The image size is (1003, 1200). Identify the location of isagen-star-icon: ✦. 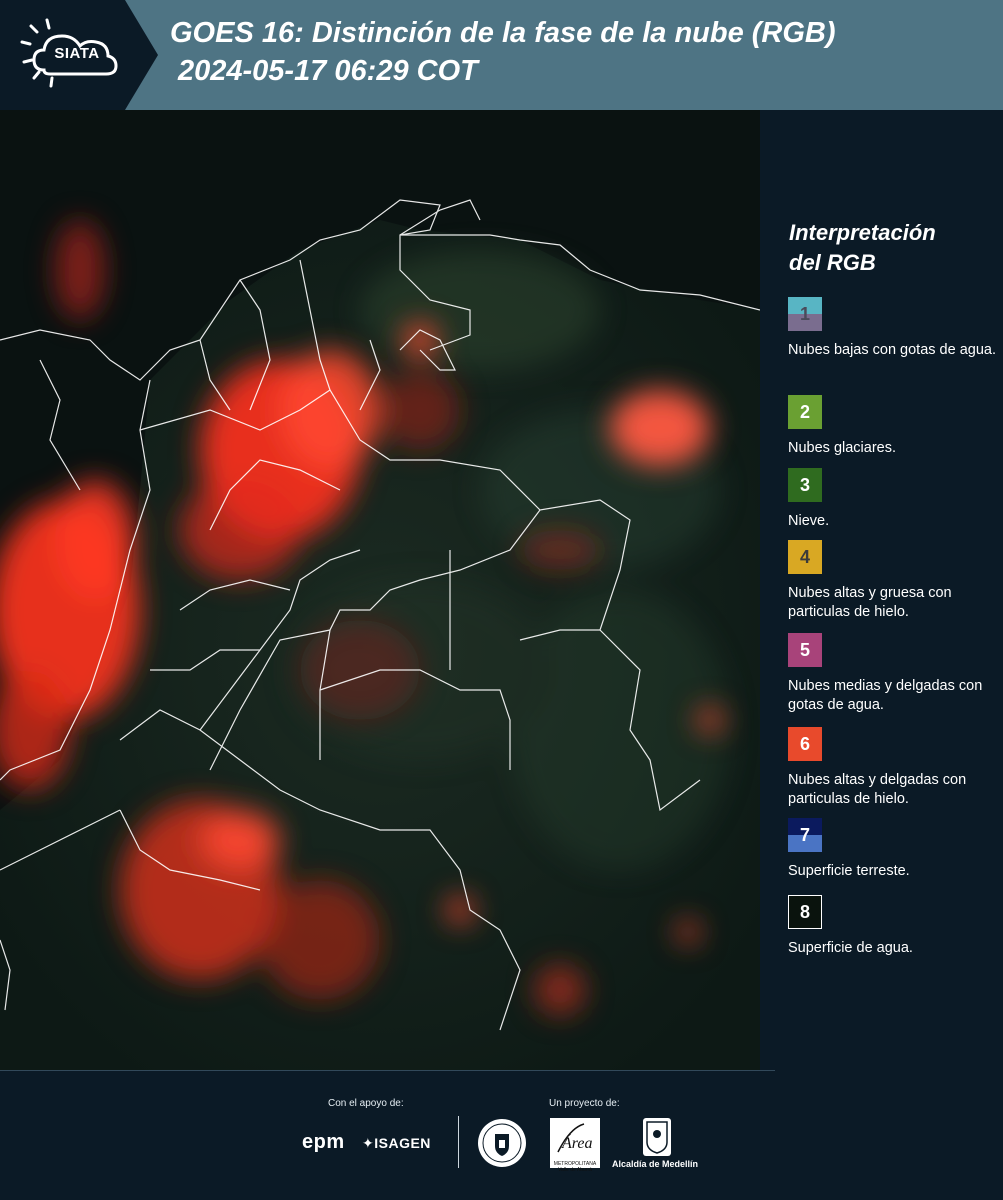
(368, 1143).